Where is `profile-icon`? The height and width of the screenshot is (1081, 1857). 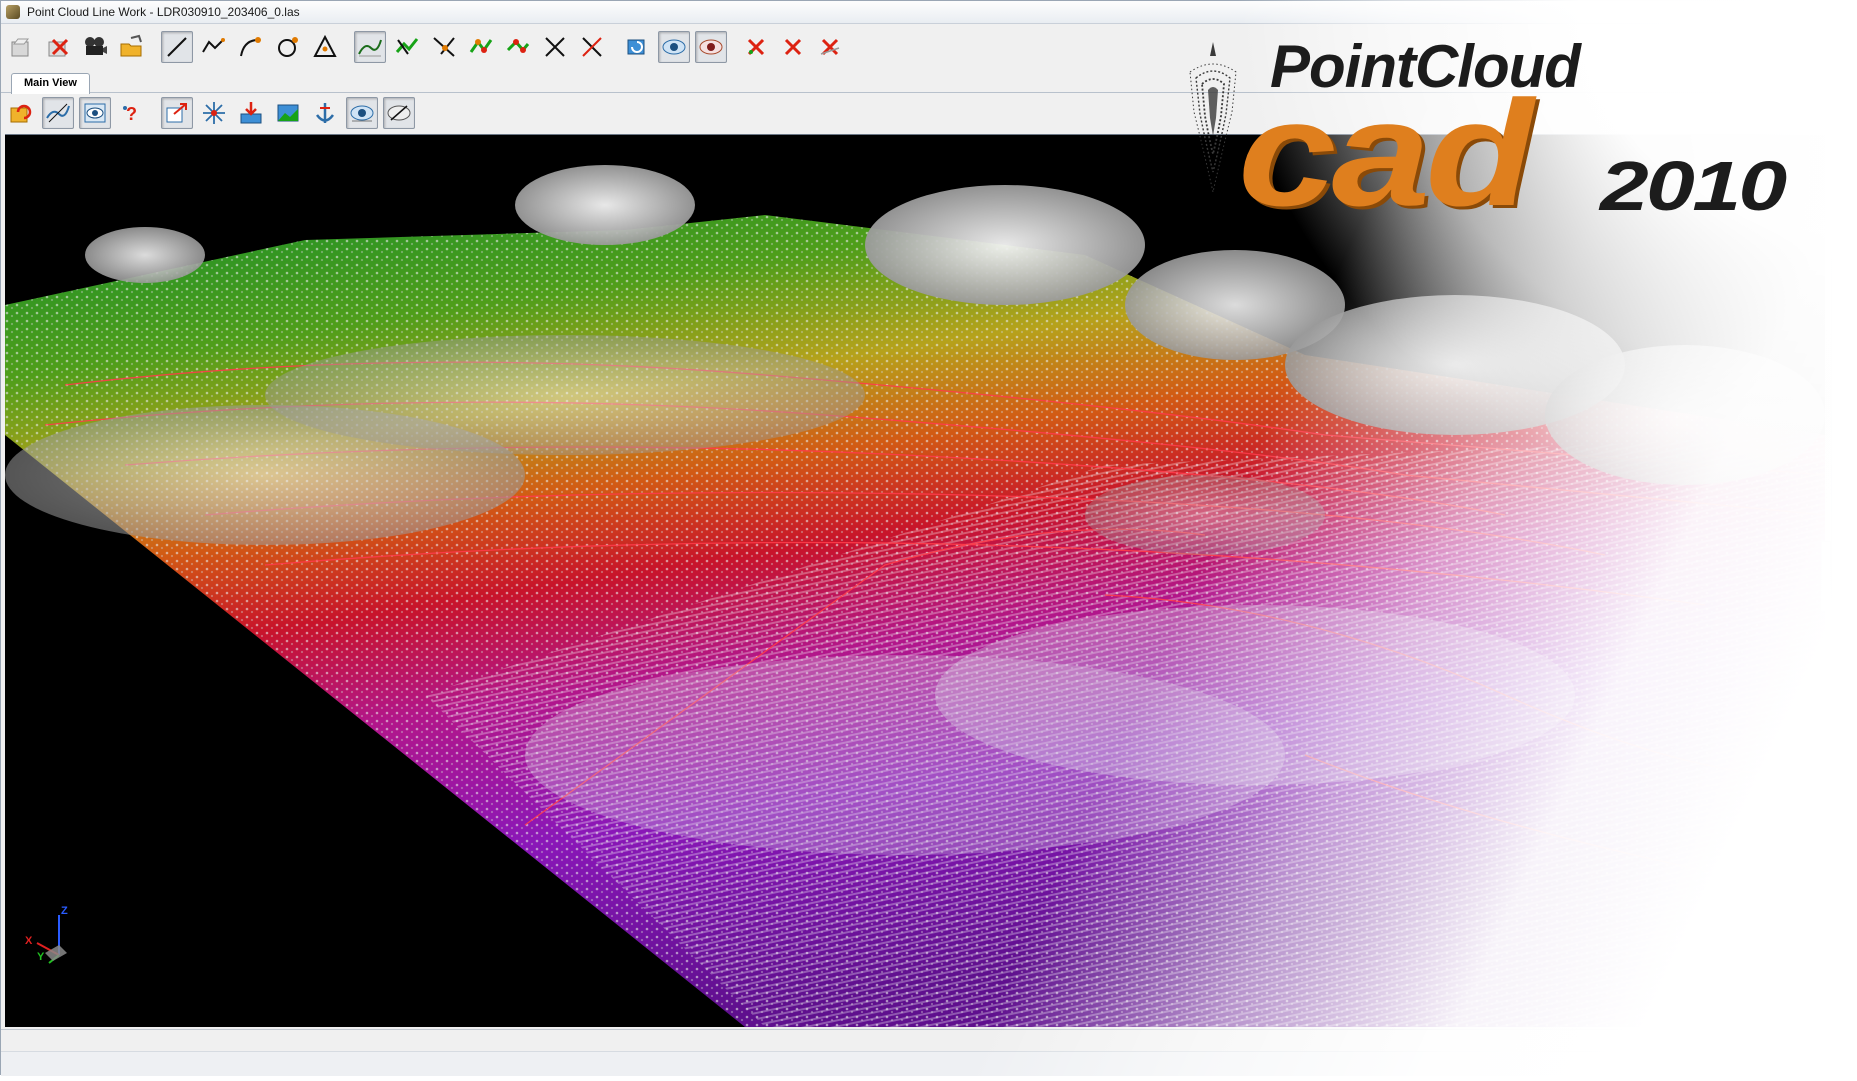 profile-icon is located at coordinates (58, 113).